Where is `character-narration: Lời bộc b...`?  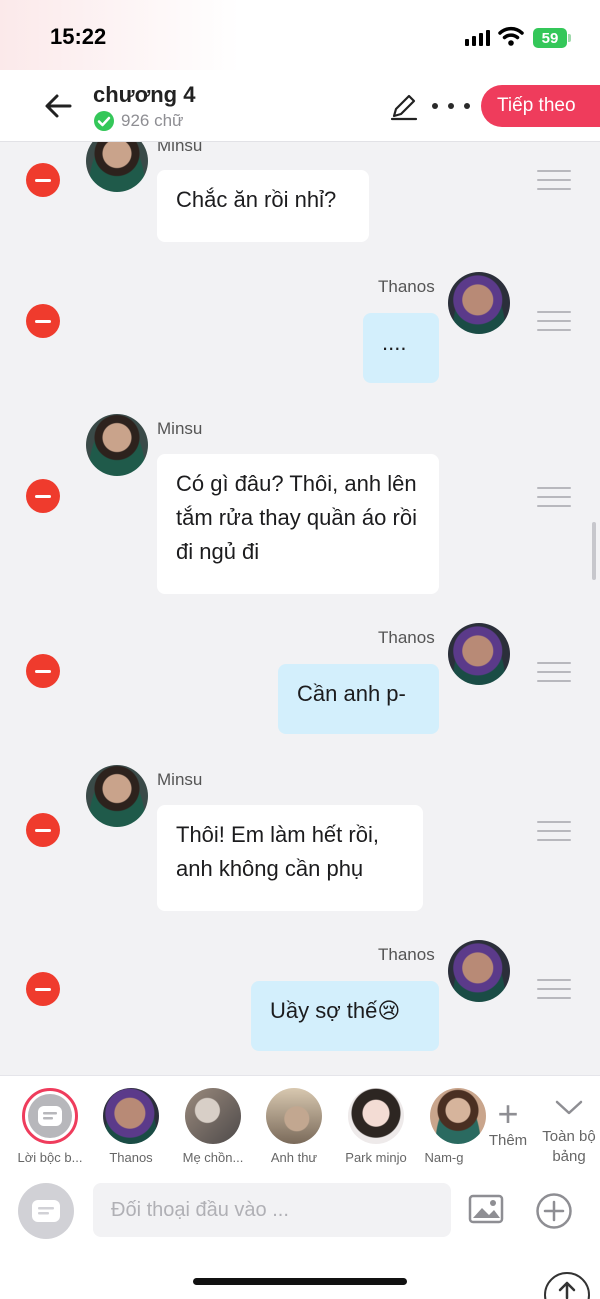 character-narration: Lời bộc b... is located at coordinates (50, 1126).